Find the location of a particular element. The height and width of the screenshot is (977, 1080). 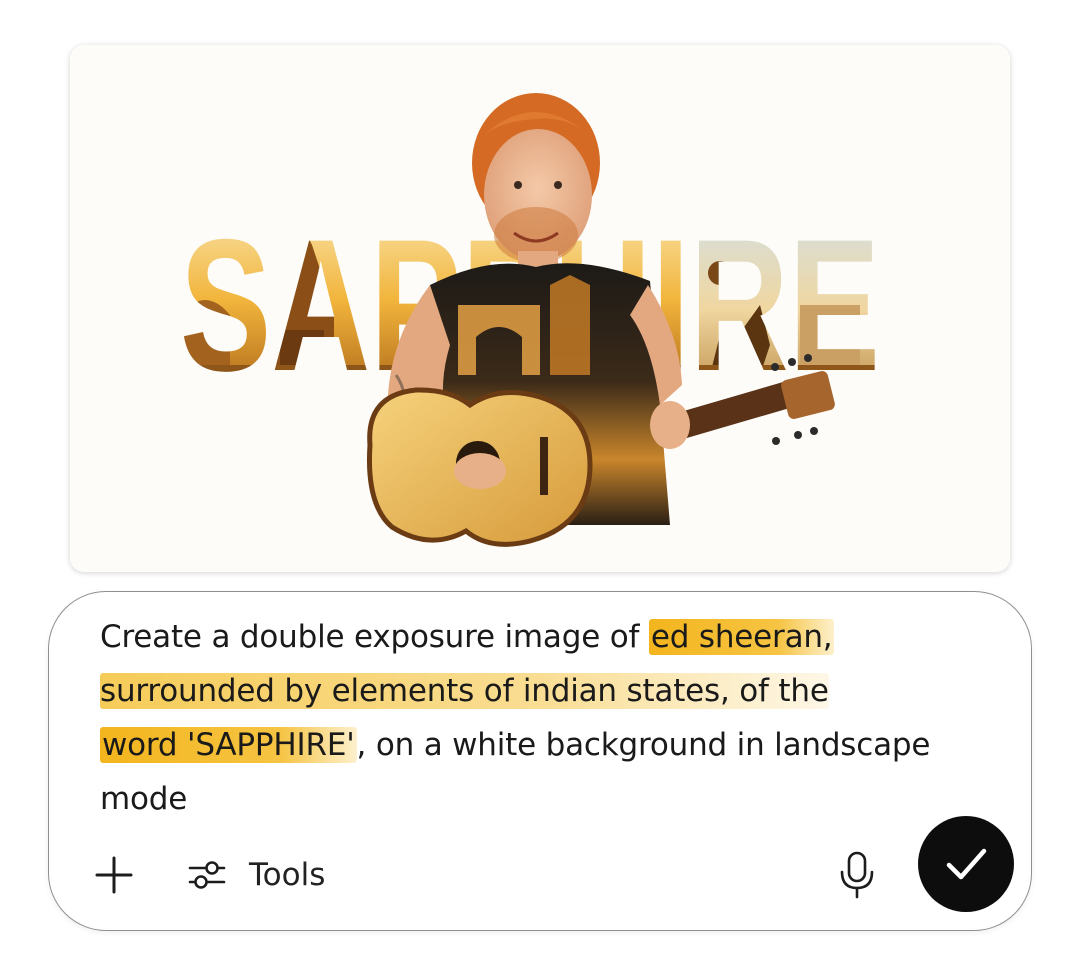

prompt-highlight-1: ed sheeran, is located at coordinates (741, 637).